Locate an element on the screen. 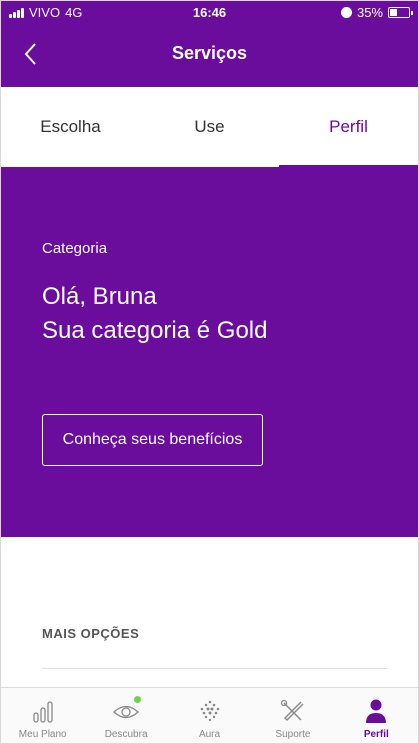  tab-use: Use is located at coordinates (209, 127).